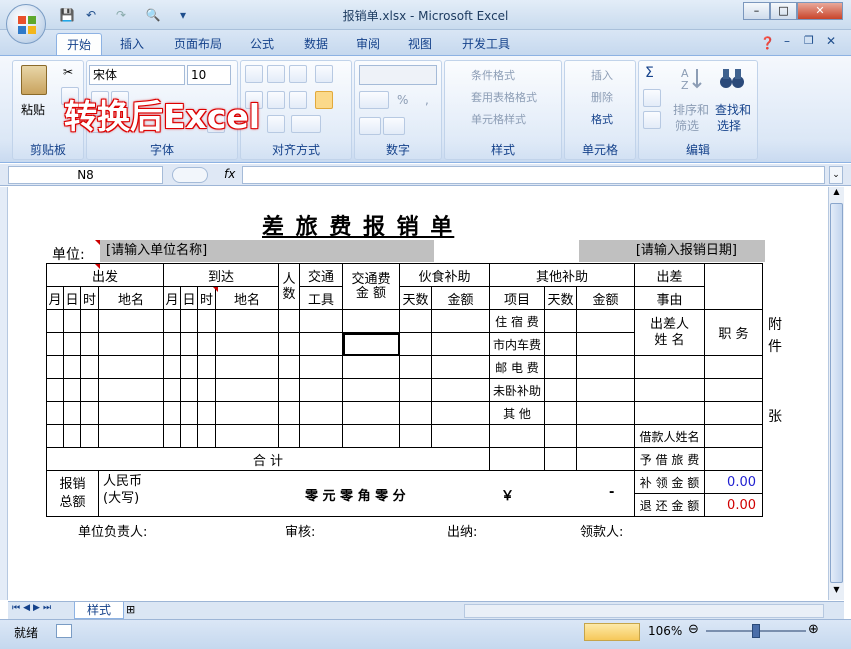  Describe the element at coordinates (652, 98) in the screenshot. I see `fill-icon` at that location.